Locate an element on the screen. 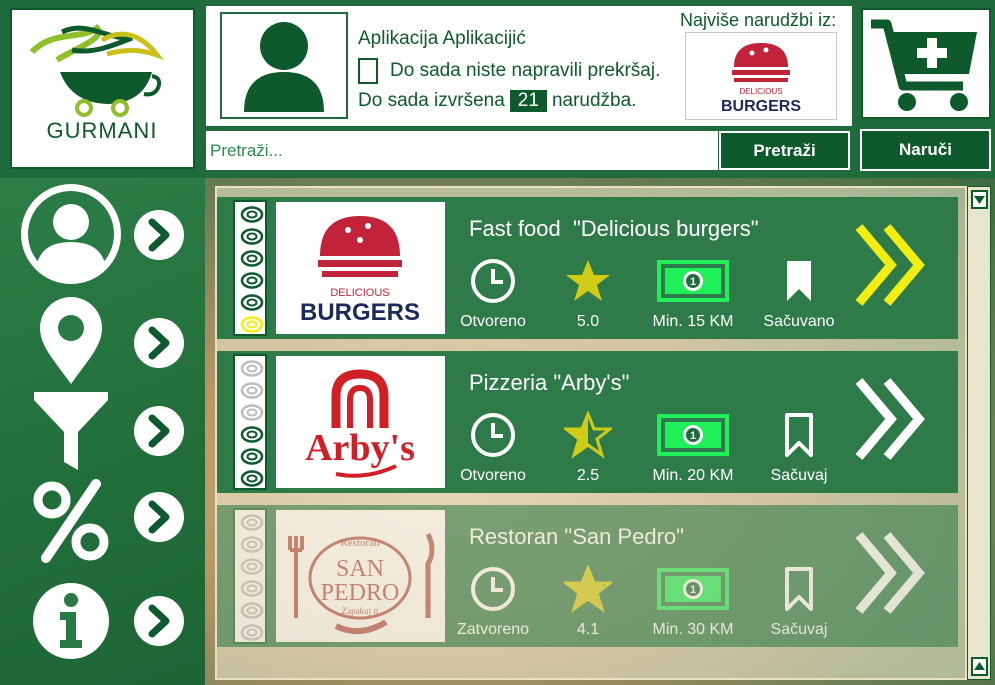  chevron-right-icon is located at coordinates (159, 517).